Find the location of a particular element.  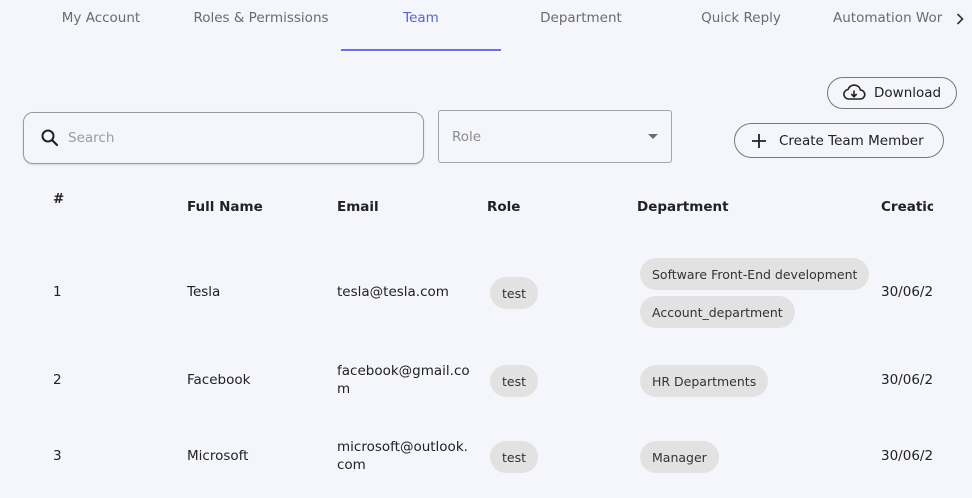

row-1-department-chip-2: Account_department is located at coordinates (717, 312).